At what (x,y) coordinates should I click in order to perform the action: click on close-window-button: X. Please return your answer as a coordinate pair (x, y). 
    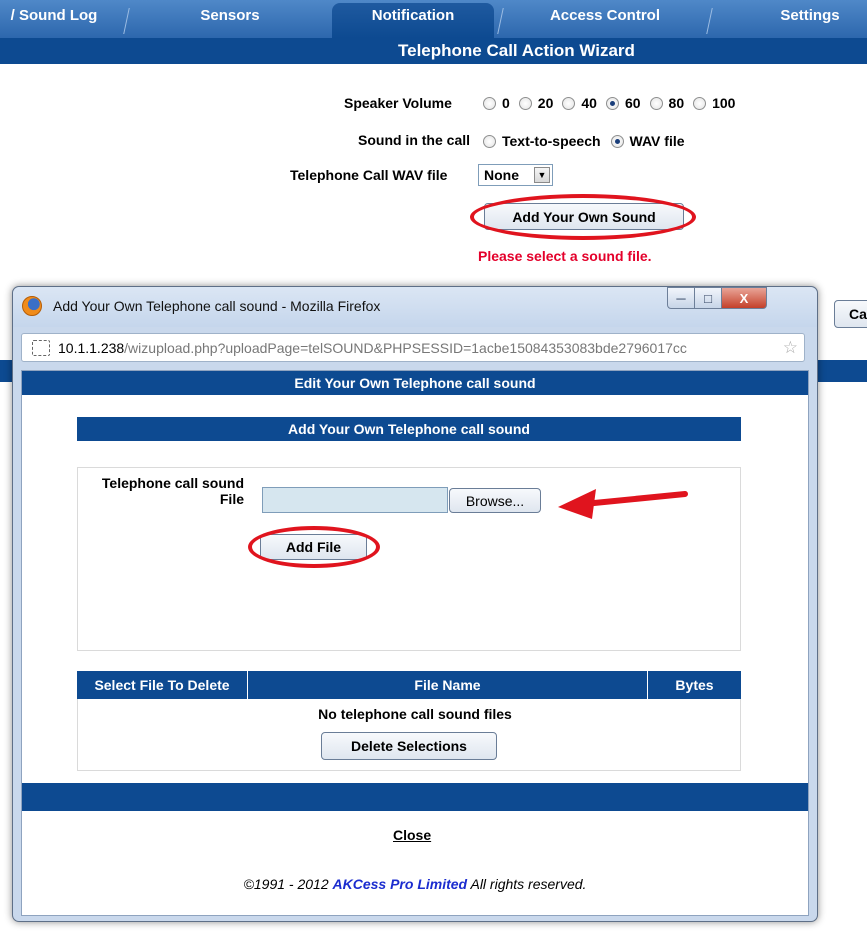
    Looking at the image, I should click on (744, 298).